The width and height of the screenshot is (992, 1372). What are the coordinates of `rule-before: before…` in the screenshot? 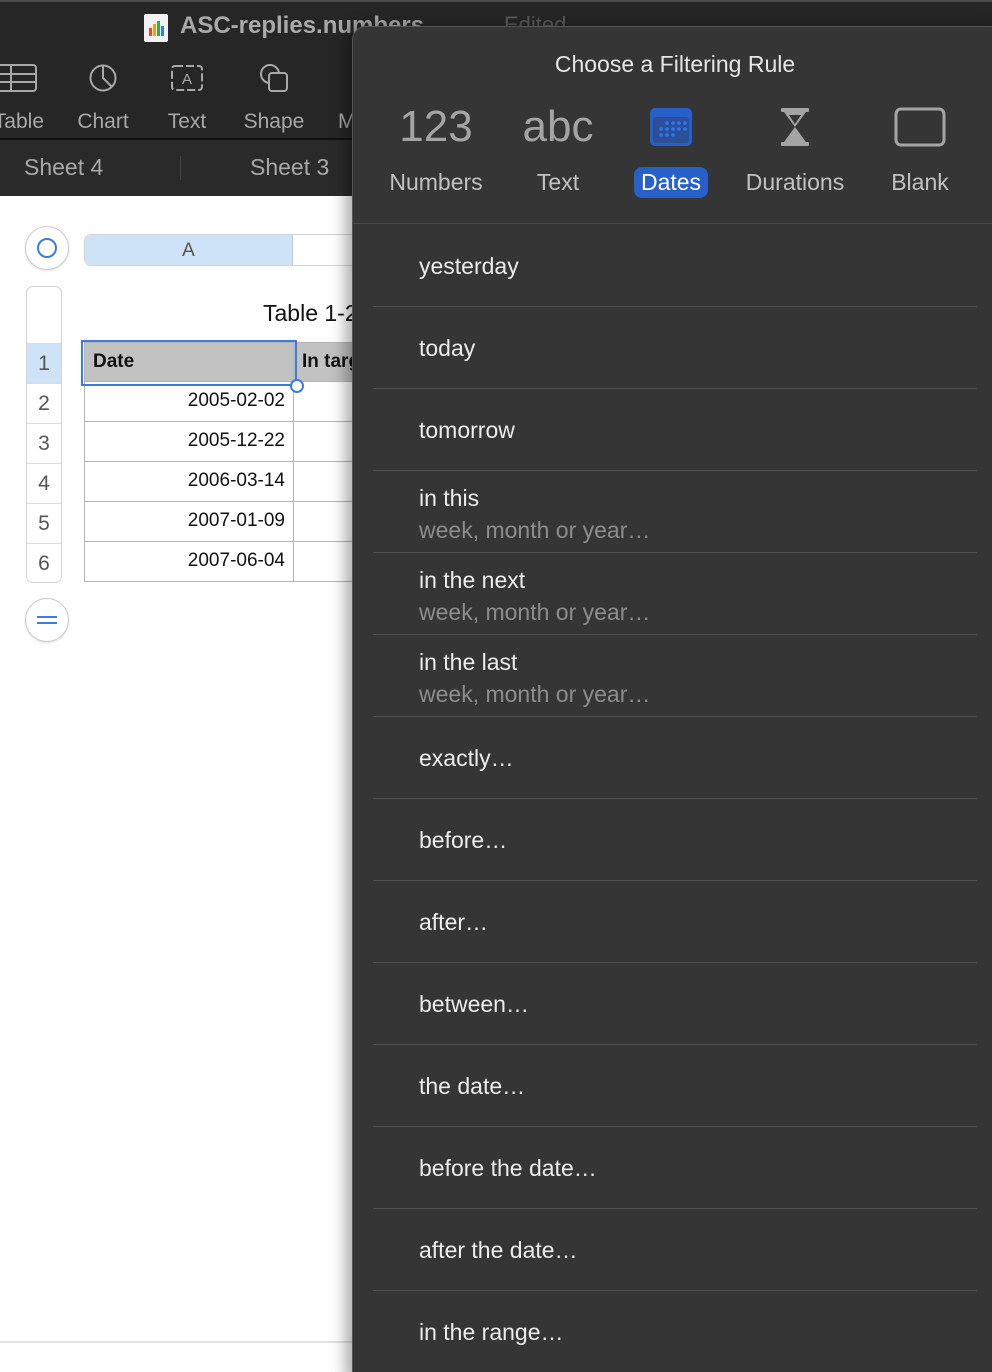 It's located at (675, 840).